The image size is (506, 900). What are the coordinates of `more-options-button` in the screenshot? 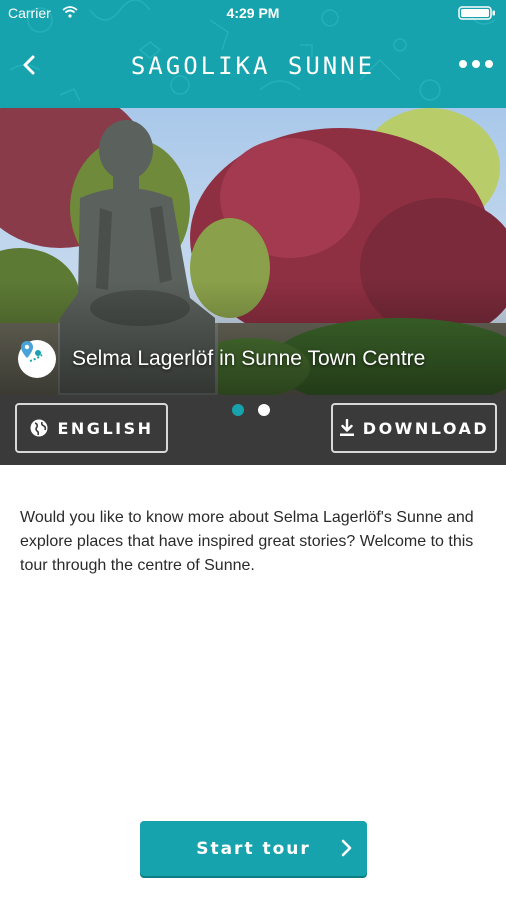 It's located at (476, 64).